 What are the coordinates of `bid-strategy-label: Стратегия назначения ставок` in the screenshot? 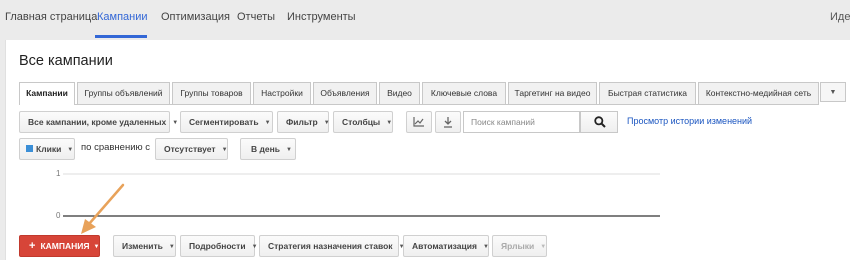 It's located at (330, 246).